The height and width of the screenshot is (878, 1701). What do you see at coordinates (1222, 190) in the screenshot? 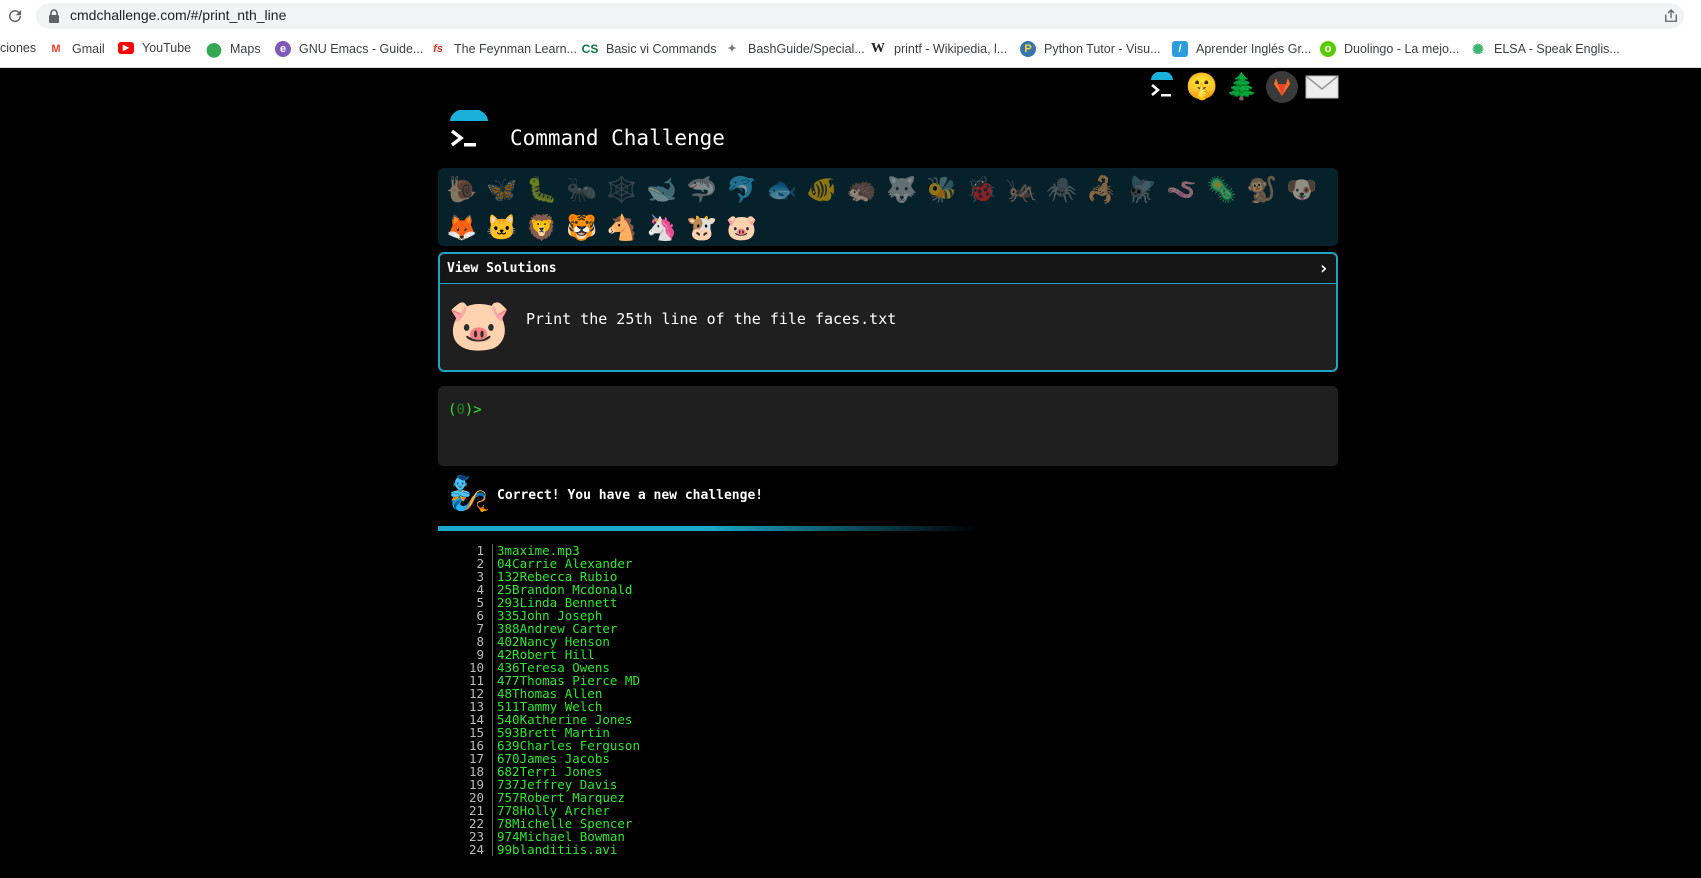
I see `challenge-emoji-button: 🦠` at bounding box center [1222, 190].